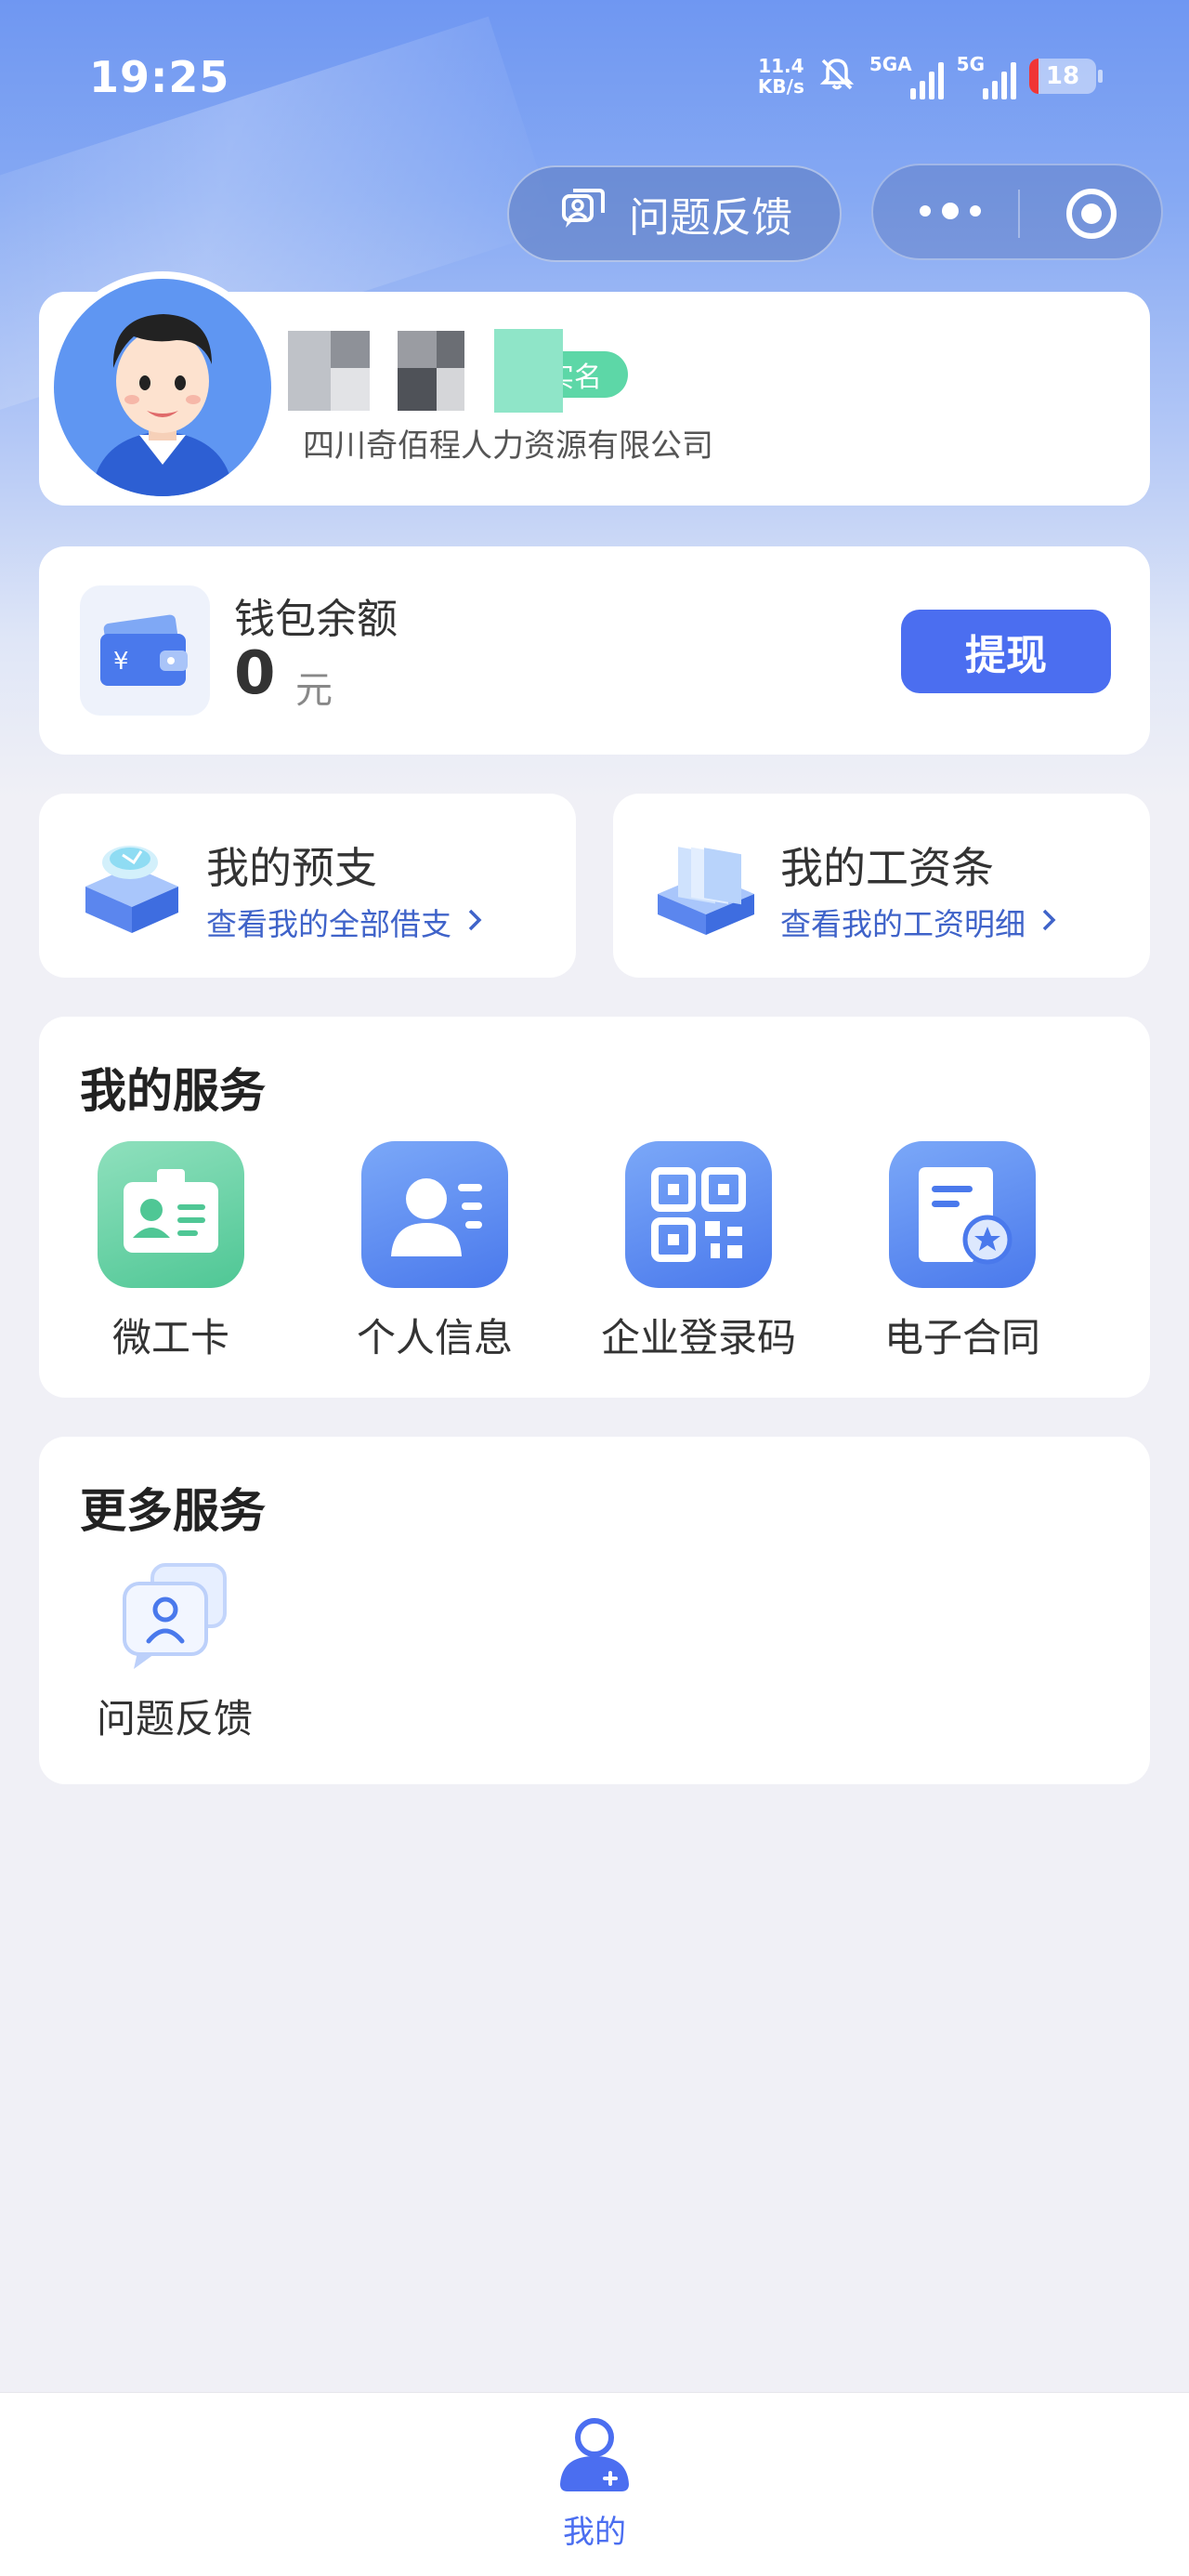 The height and width of the screenshot is (2576, 1189). Describe the element at coordinates (316, 619) in the screenshot. I see `wallet-label: 钱包余额` at that location.